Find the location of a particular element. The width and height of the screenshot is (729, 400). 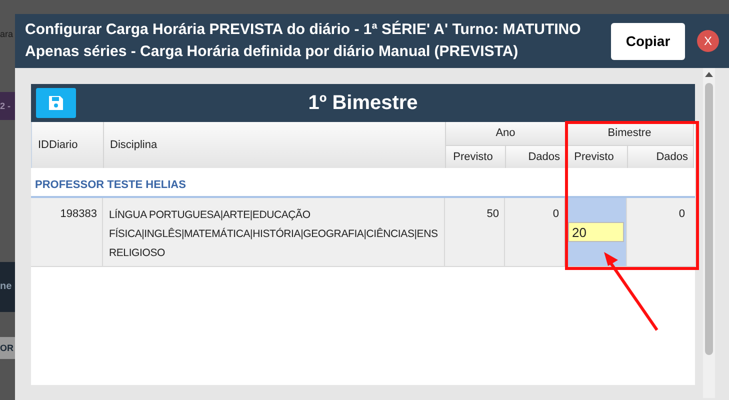

panel-title: 1º Bimestre is located at coordinates (363, 103).